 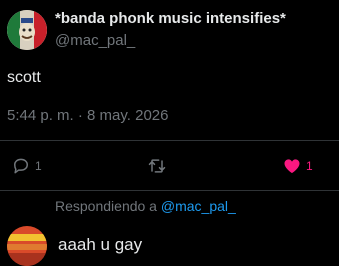 What do you see at coordinates (169, 140) in the screenshot?
I see `divider-top` at bounding box center [169, 140].